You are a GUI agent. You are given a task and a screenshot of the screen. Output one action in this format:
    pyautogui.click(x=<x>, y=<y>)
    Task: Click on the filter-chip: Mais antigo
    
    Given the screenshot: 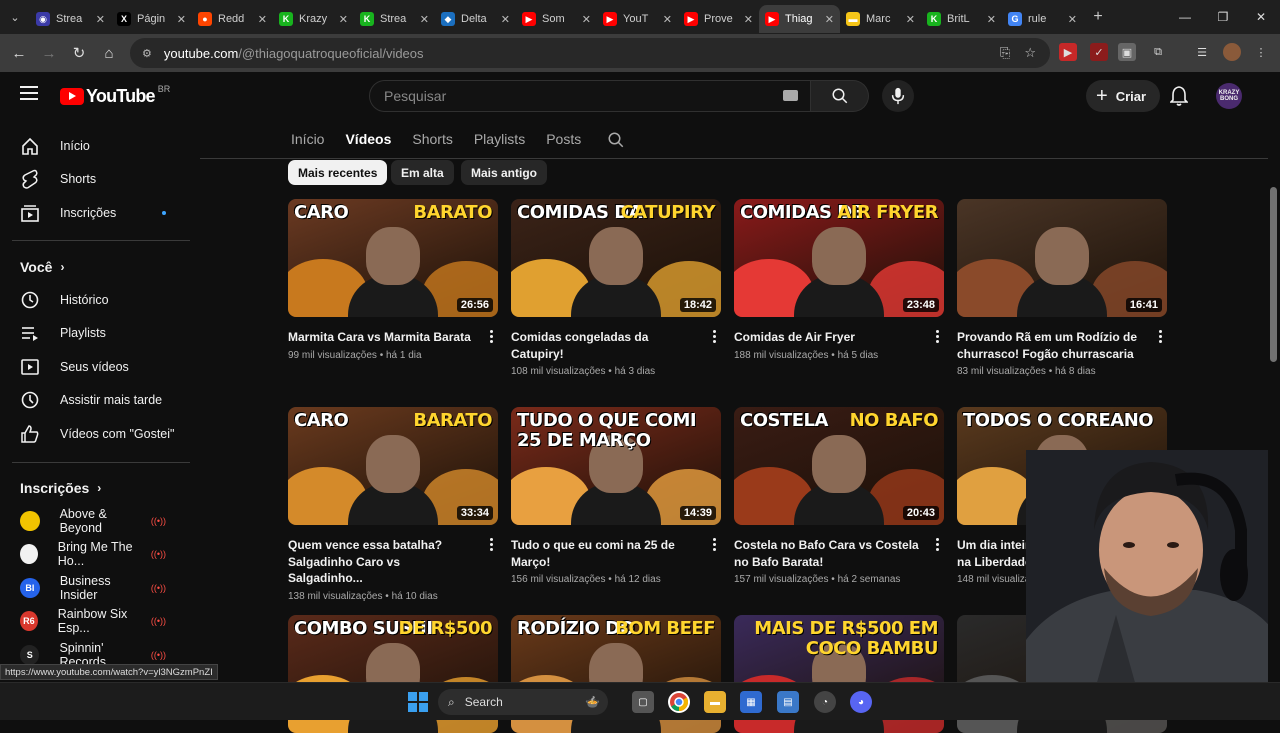 What is the action you would take?
    pyautogui.click(x=504, y=172)
    